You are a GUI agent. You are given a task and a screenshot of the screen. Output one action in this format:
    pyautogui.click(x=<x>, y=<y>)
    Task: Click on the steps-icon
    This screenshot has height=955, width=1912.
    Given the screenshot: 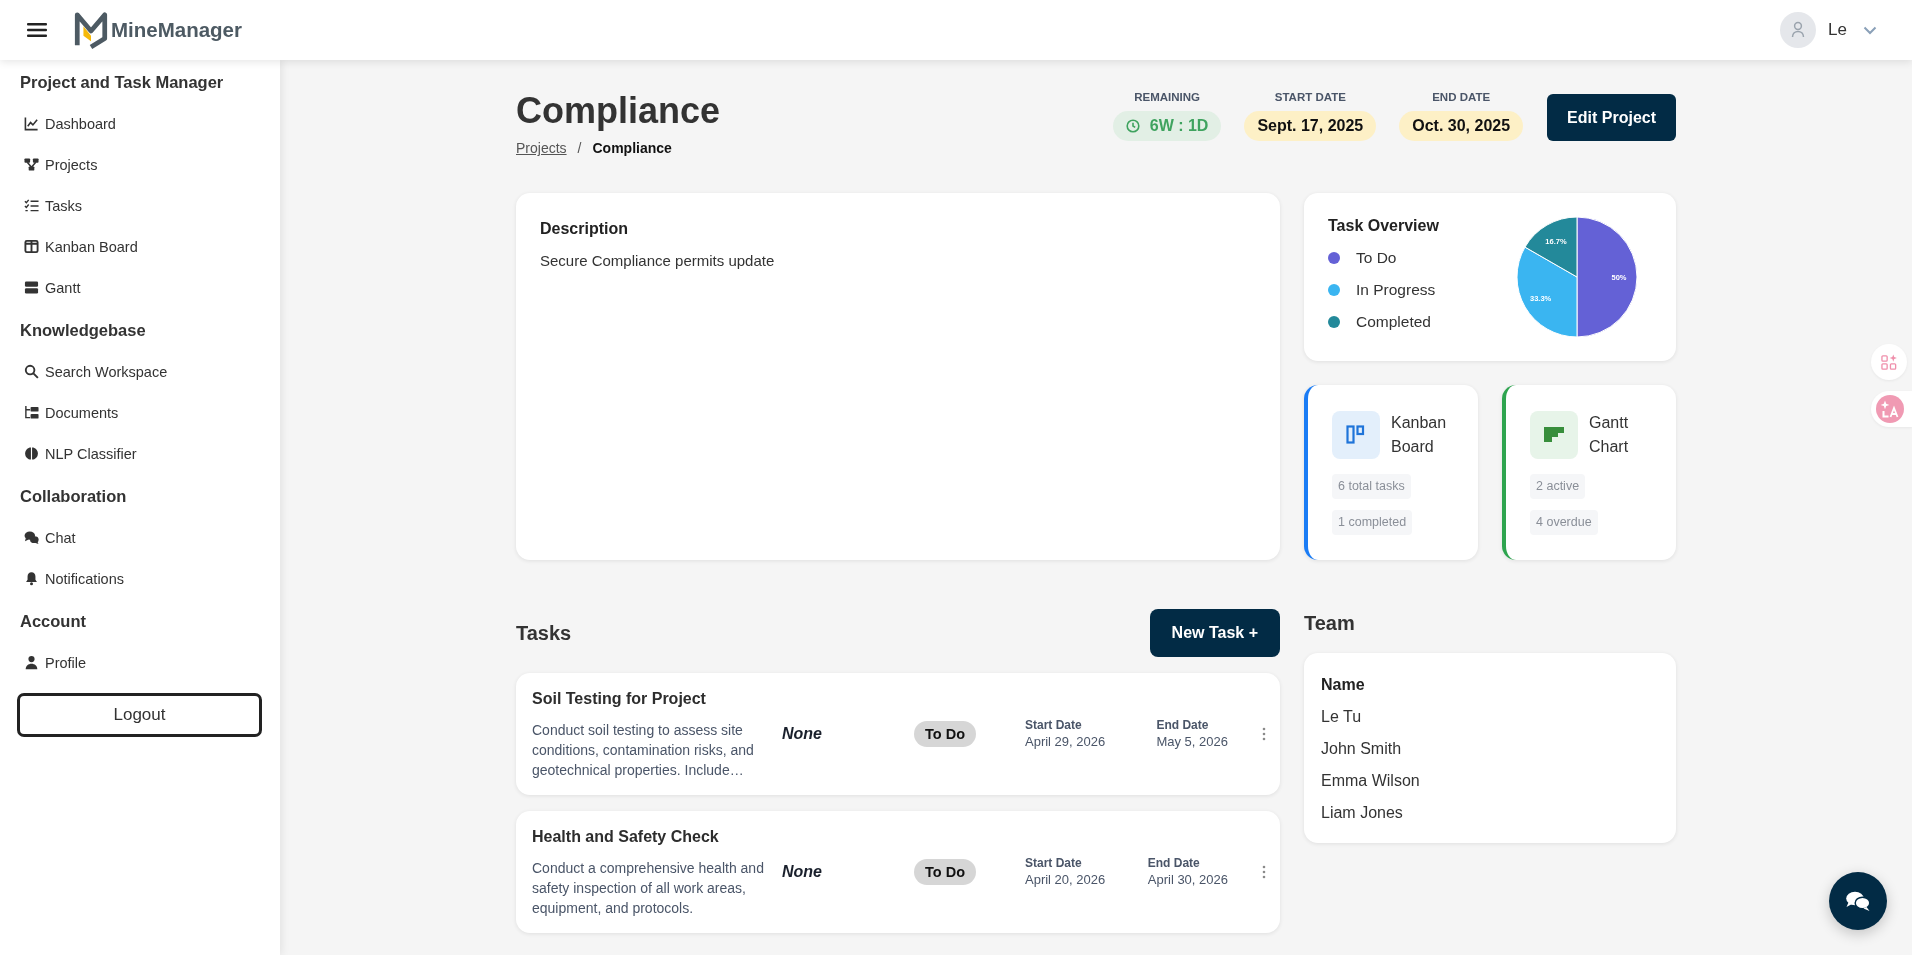 What is the action you would take?
    pyautogui.click(x=1554, y=435)
    